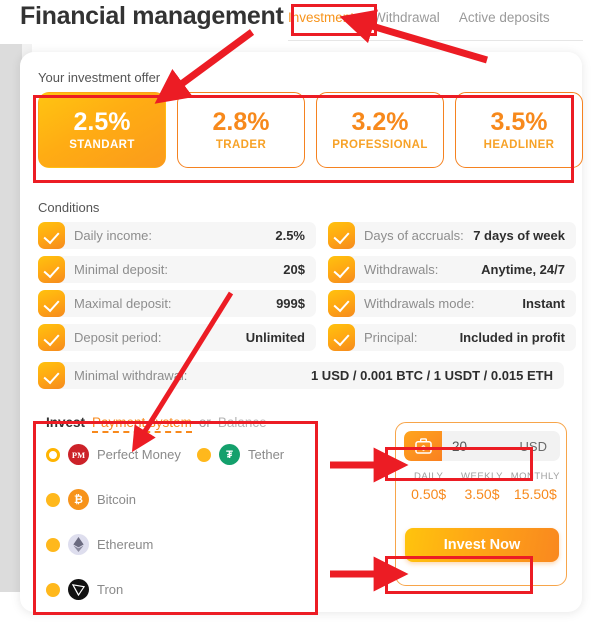 The width and height of the screenshot is (600, 630). I want to click on condition-row: Maximal deposit: 999$, so click(177, 303).